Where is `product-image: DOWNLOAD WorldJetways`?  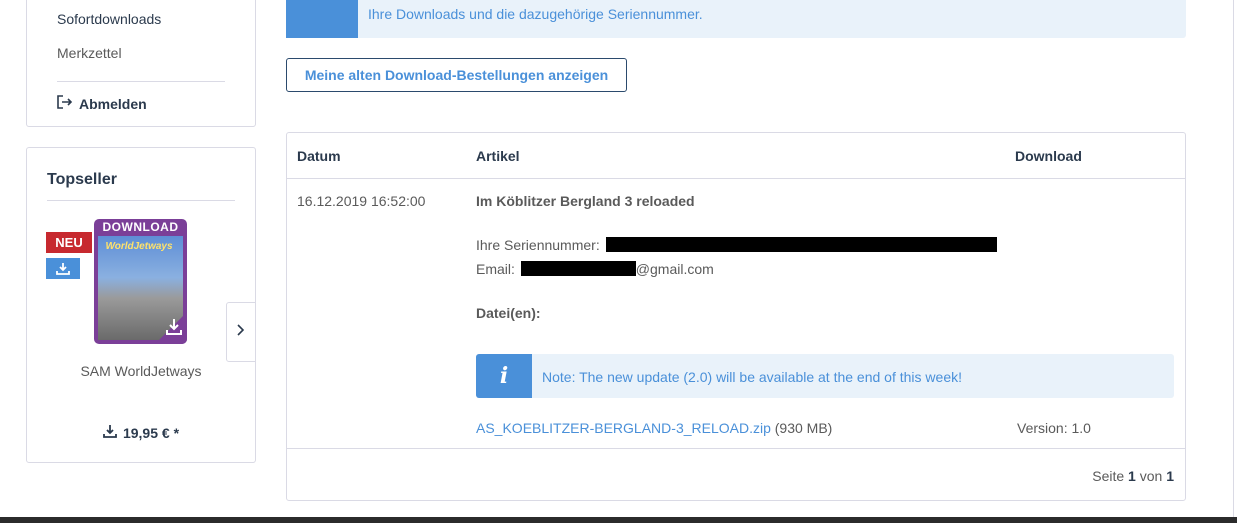 product-image: DOWNLOAD WorldJetways is located at coordinates (140, 281).